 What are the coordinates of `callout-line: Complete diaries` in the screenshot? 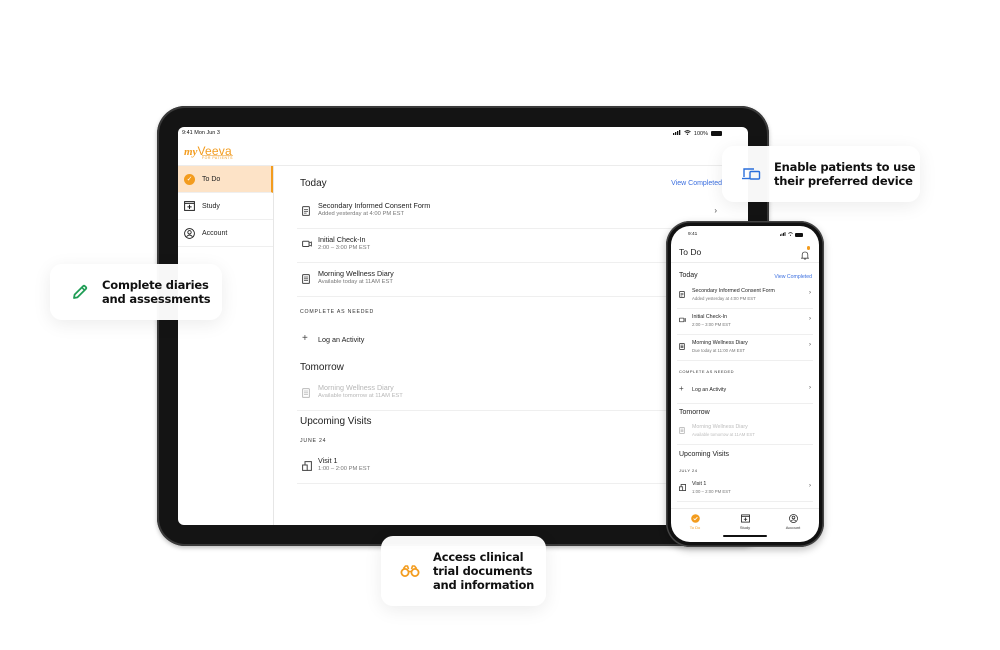 It's located at (155, 285).